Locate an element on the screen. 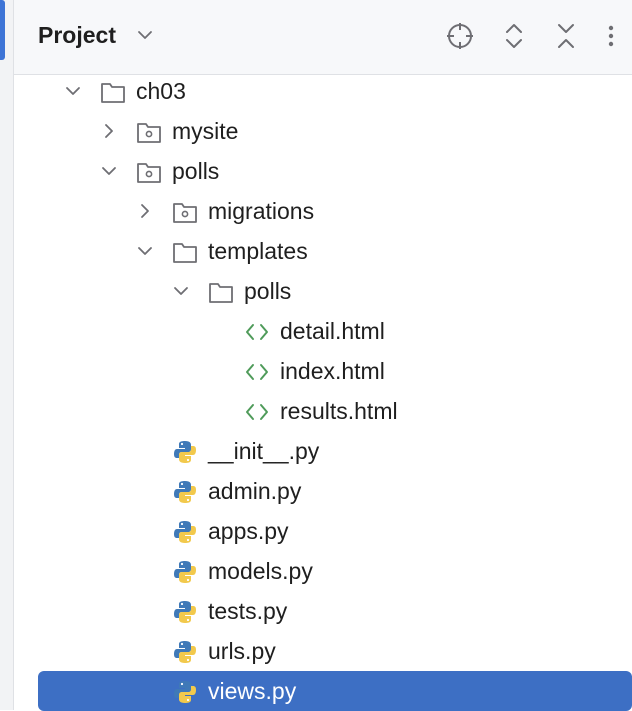 This screenshot has width=632, height=711. tree-item-migrations: migrations is located at coordinates (323, 211).